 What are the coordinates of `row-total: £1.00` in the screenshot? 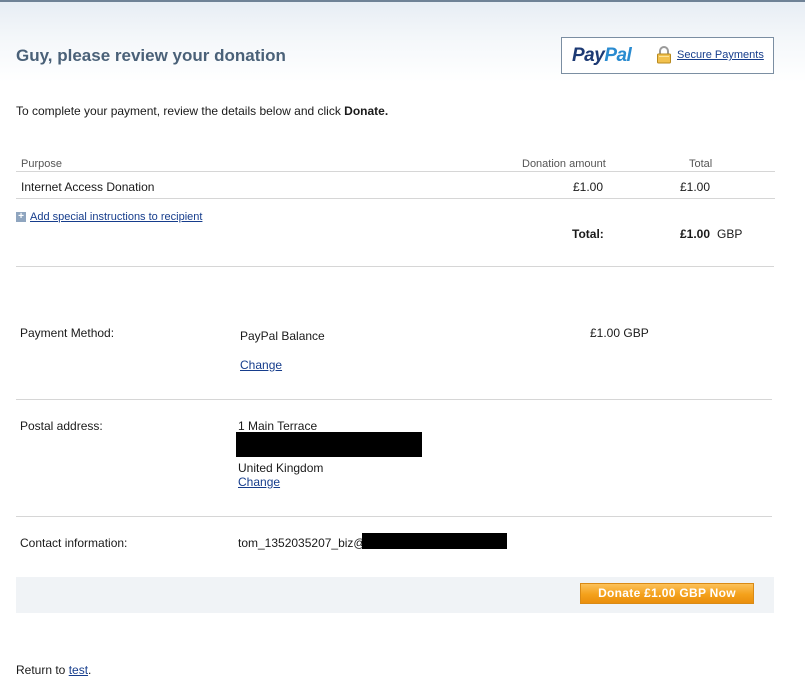 It's located at (695, 187).